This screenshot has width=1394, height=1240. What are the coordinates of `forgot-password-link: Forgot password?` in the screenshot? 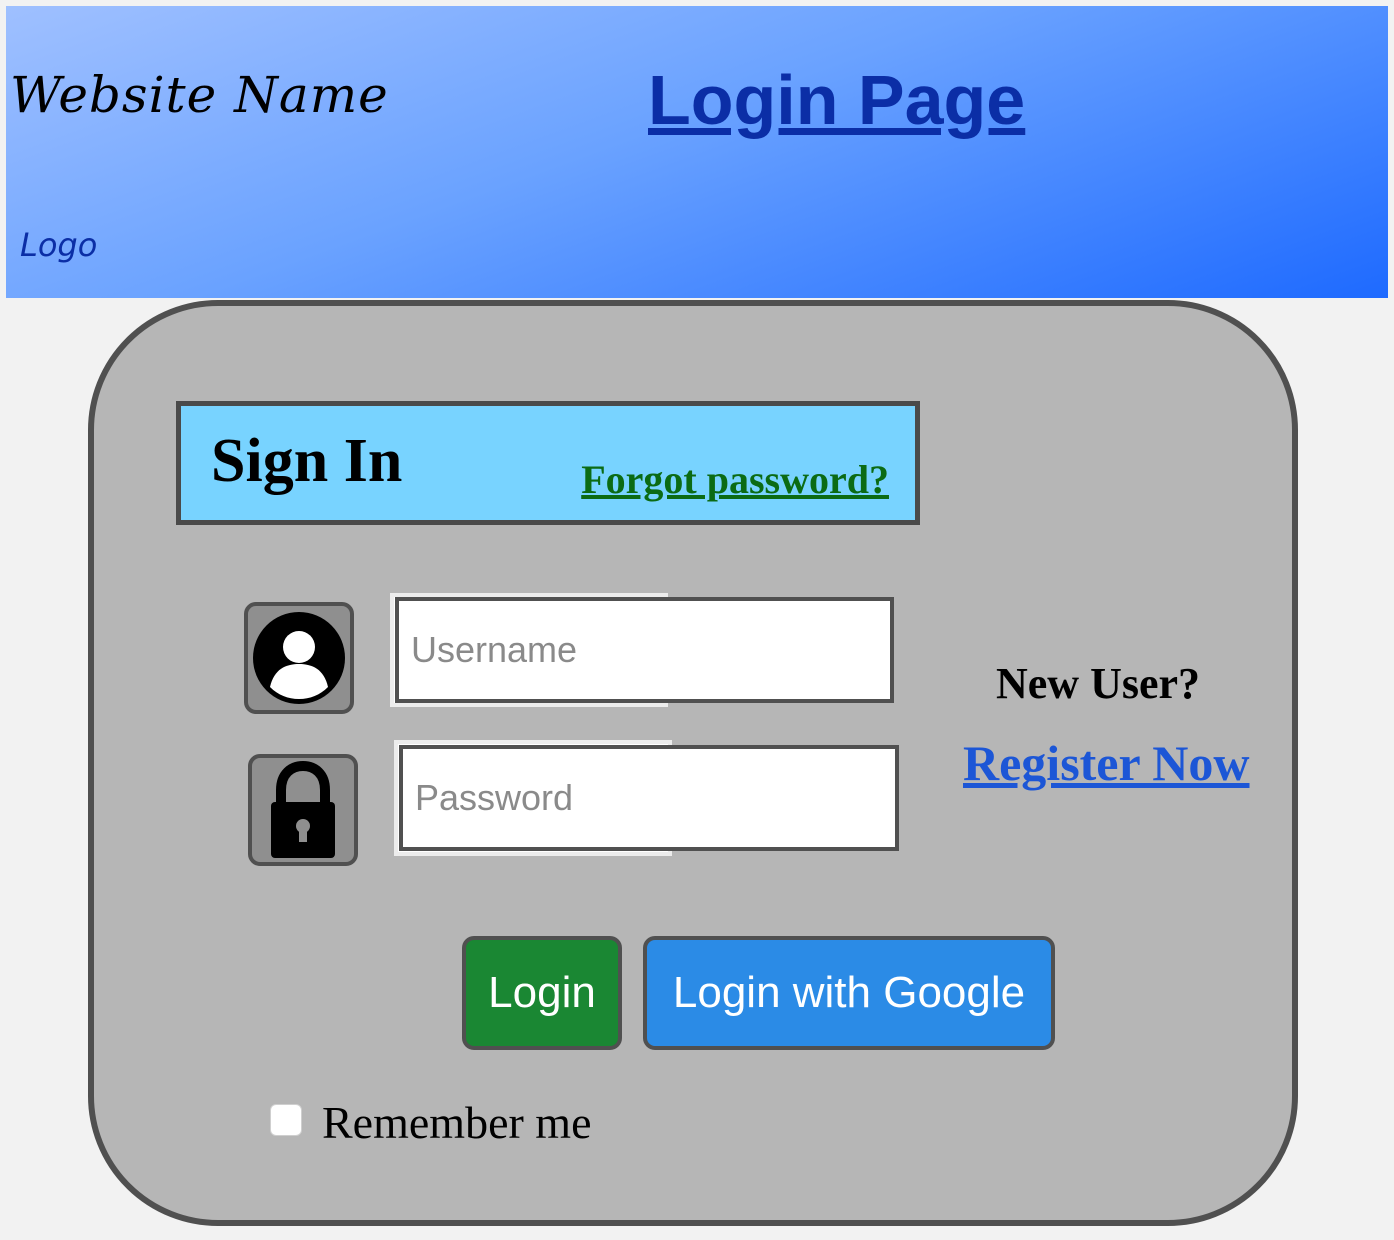 It's located at (735, 479).